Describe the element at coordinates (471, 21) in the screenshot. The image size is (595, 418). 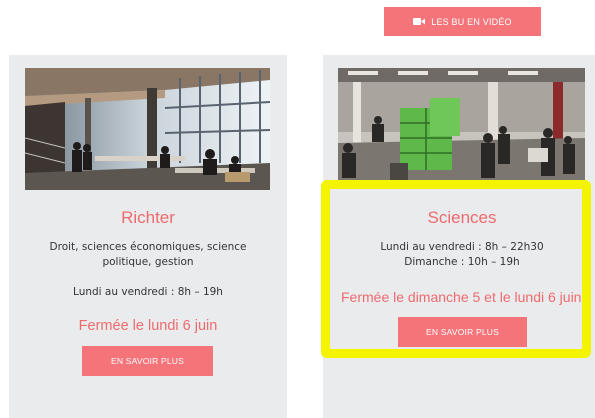
I see `library-videos-label: LES BU EN VIDÉO` at that location.